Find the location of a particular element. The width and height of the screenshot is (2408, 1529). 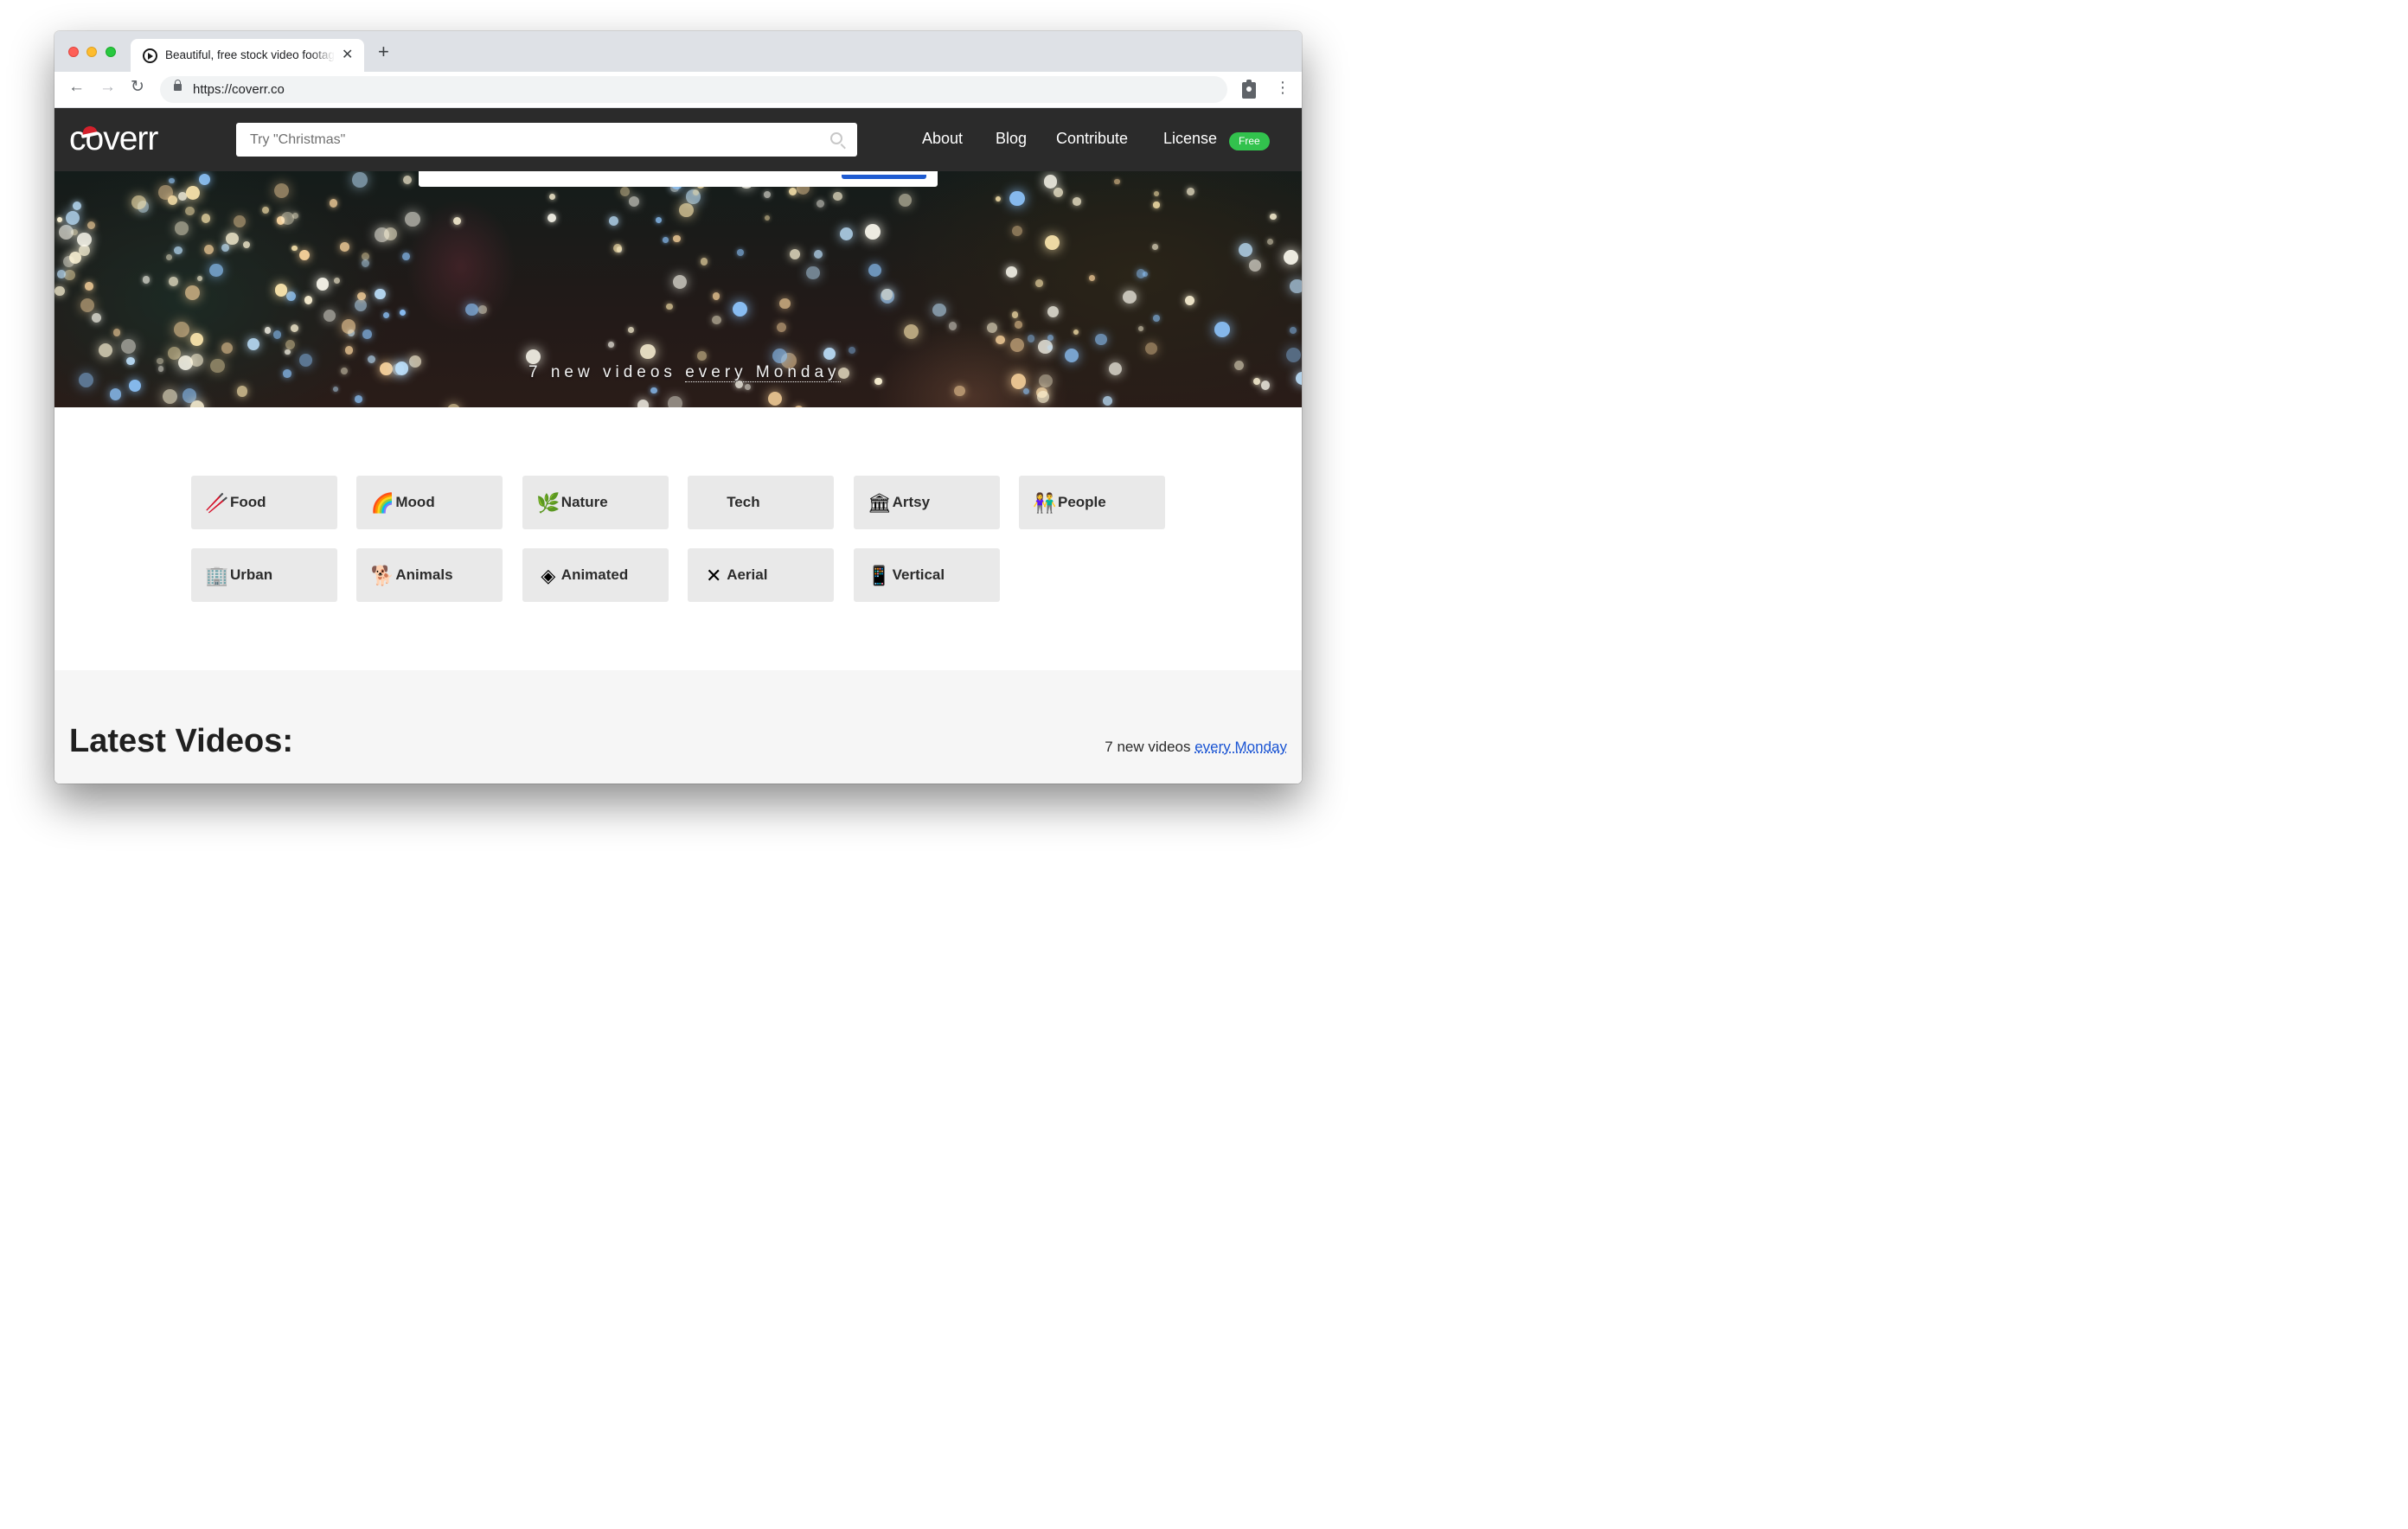

category-label: Tech is located at coordinates (743, 502).